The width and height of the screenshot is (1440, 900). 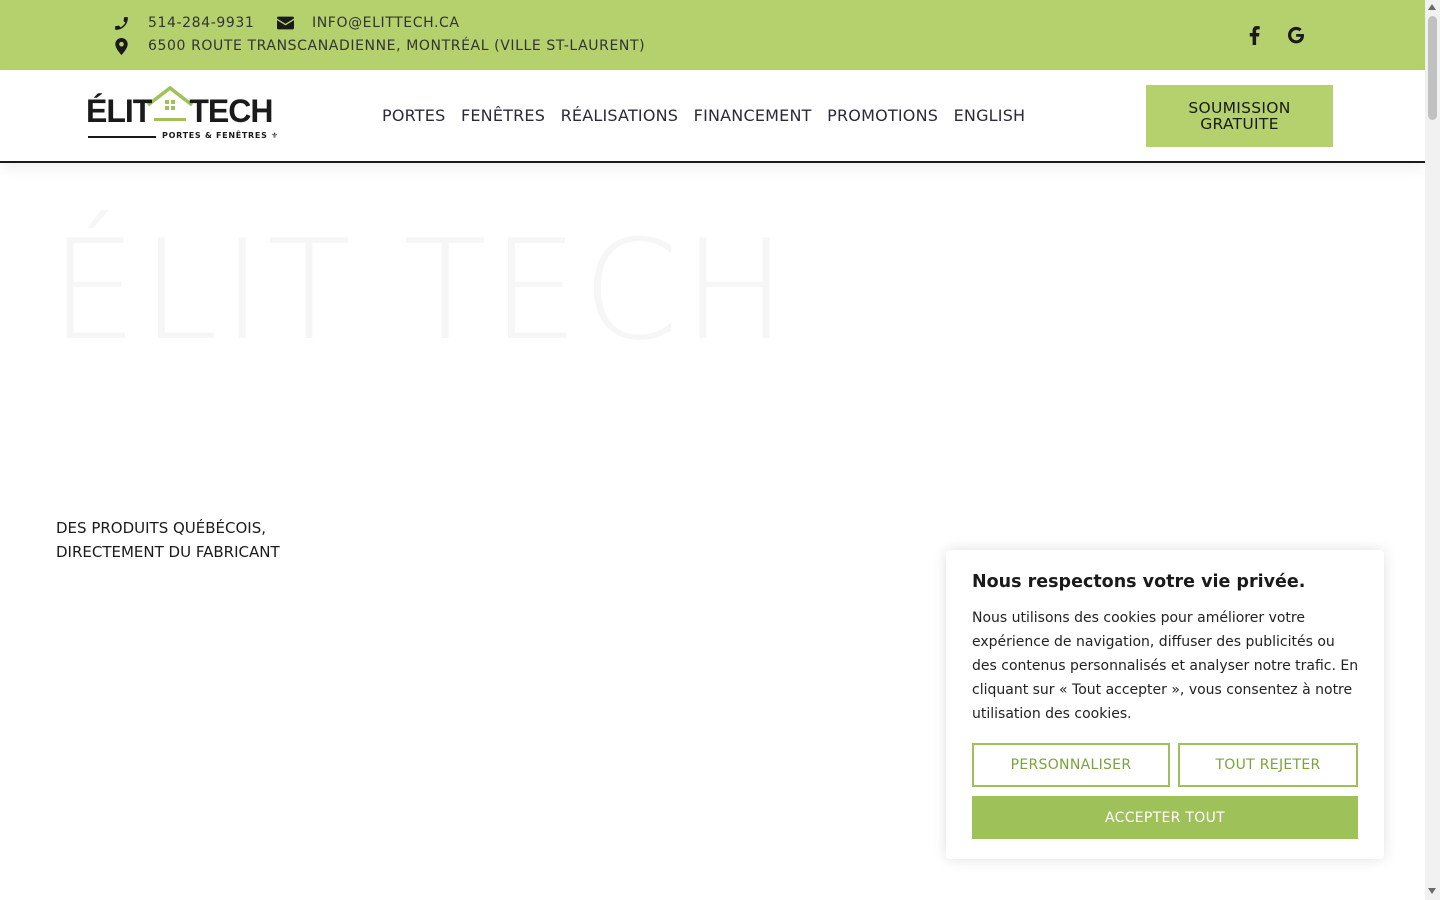 What do you see at coordinates (1432, 7) in the screenshot?
I see `scroll-up-arrow-icon` at bounding box center [1432, 7].